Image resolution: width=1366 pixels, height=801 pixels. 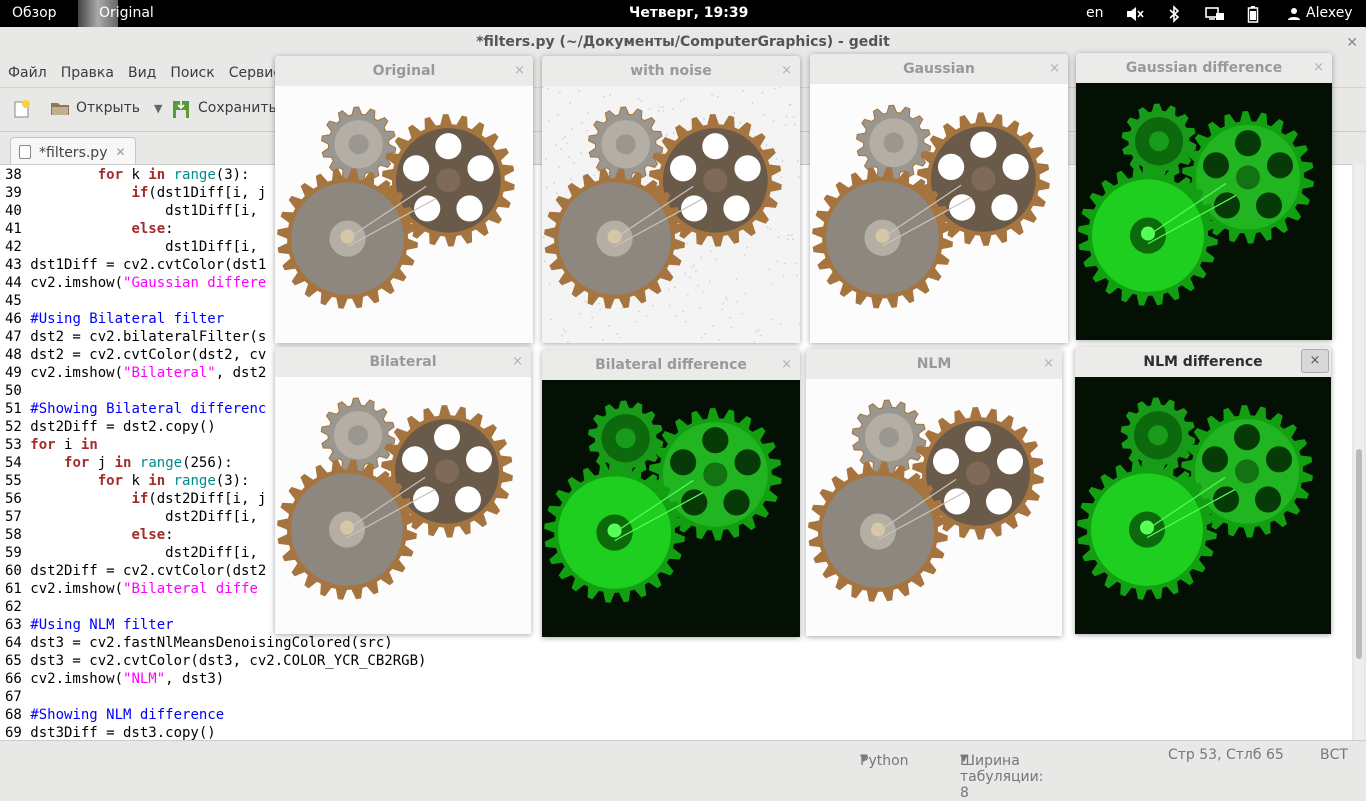 I want to click on code-line: 40 dst1Diff[i,, so click(x=131, y=211).